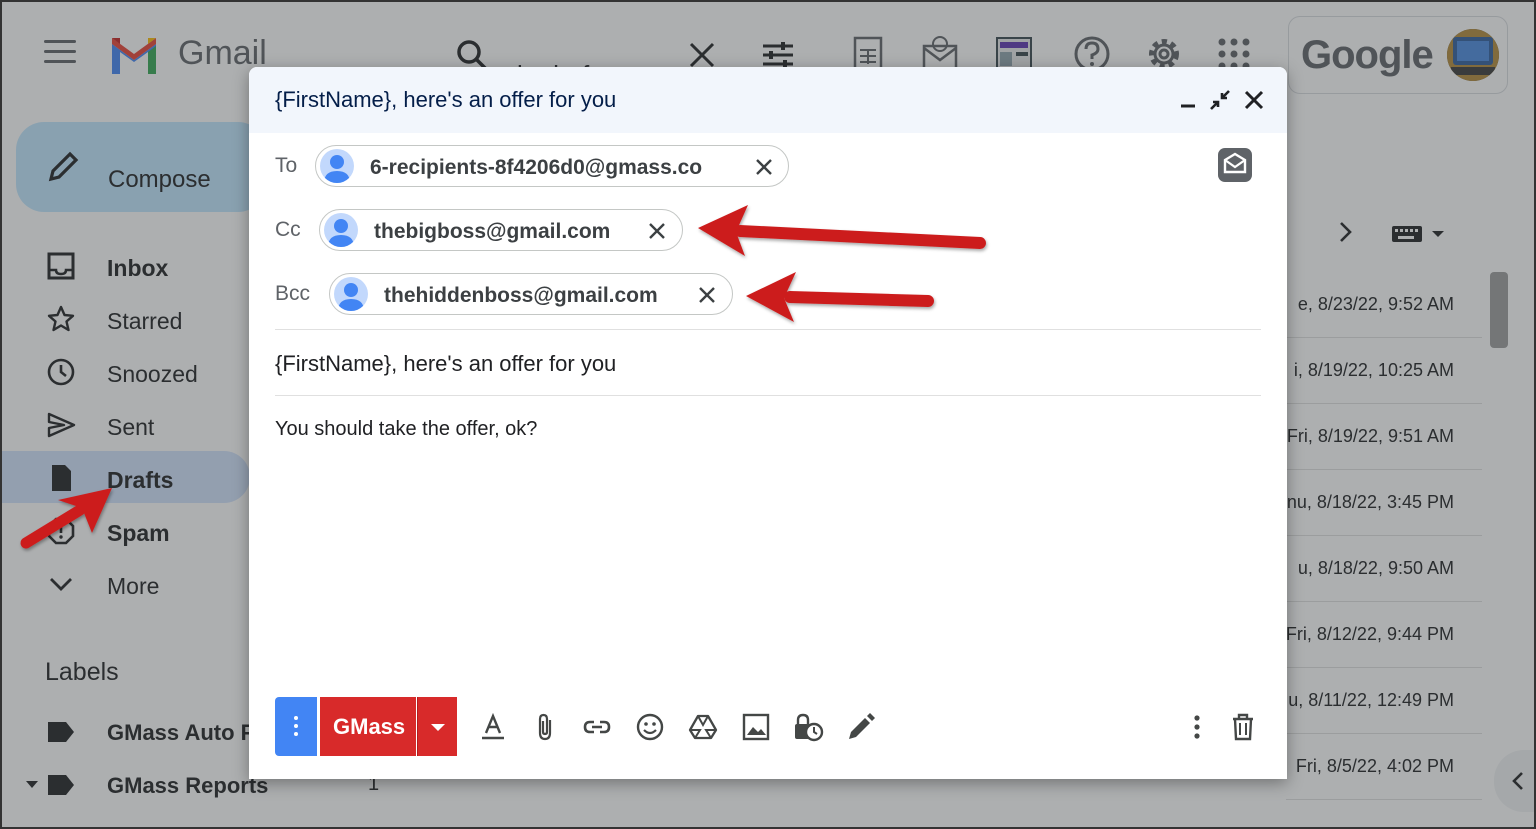 The image size is (1536, 829). I want to click on gmass-settings-dropdown, so click(437, 726).